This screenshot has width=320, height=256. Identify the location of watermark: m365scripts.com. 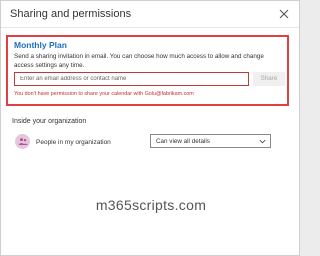
(151, 205).